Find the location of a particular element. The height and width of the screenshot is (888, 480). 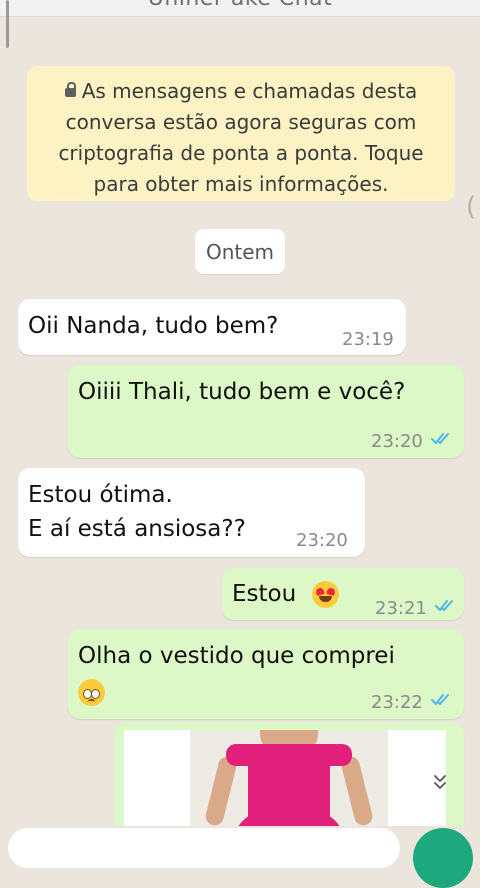

message-time: 23:21 is located at coordinates (401, 608).